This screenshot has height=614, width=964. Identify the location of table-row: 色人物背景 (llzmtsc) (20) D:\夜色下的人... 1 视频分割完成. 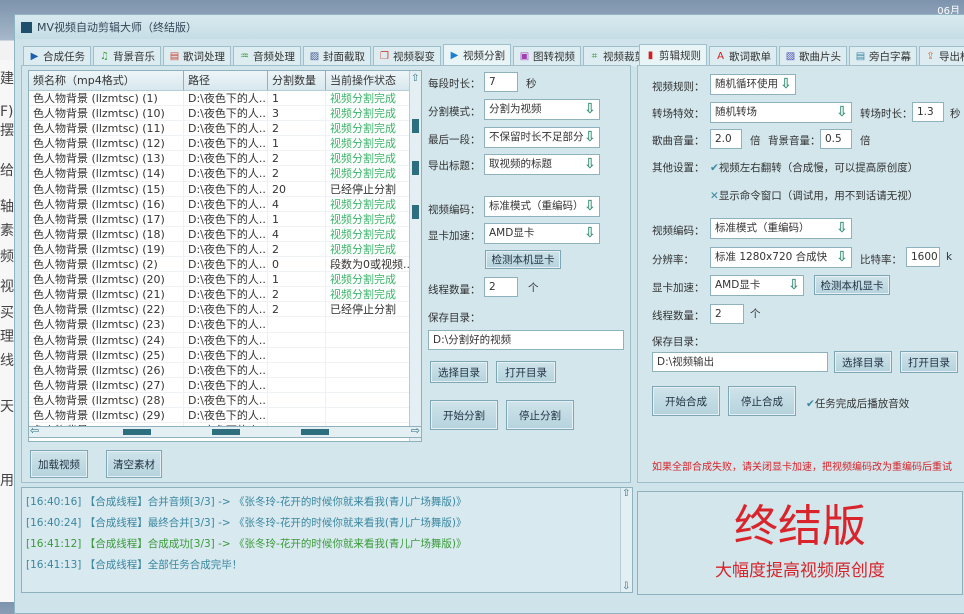
(225, 280).